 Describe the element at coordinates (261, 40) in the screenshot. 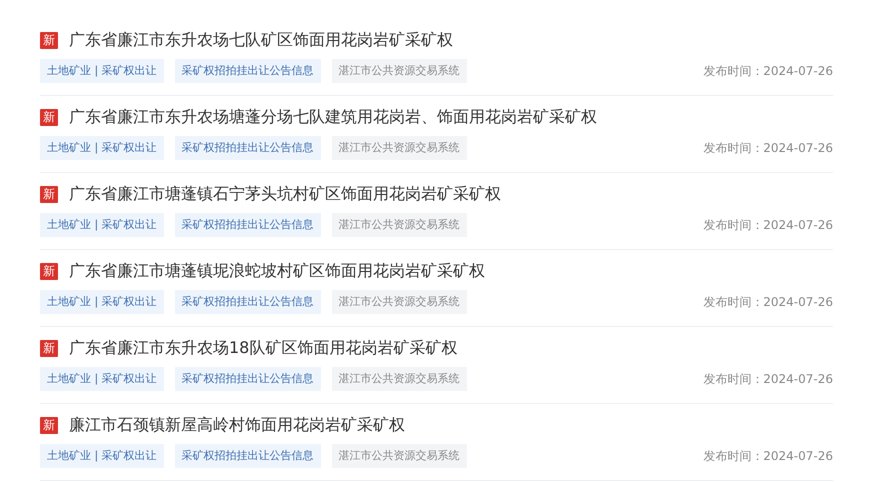

I see `notice-title-link: 广东省廉江市东升农场七队矿区饰面用花岗岩矿采矿权` at that location.